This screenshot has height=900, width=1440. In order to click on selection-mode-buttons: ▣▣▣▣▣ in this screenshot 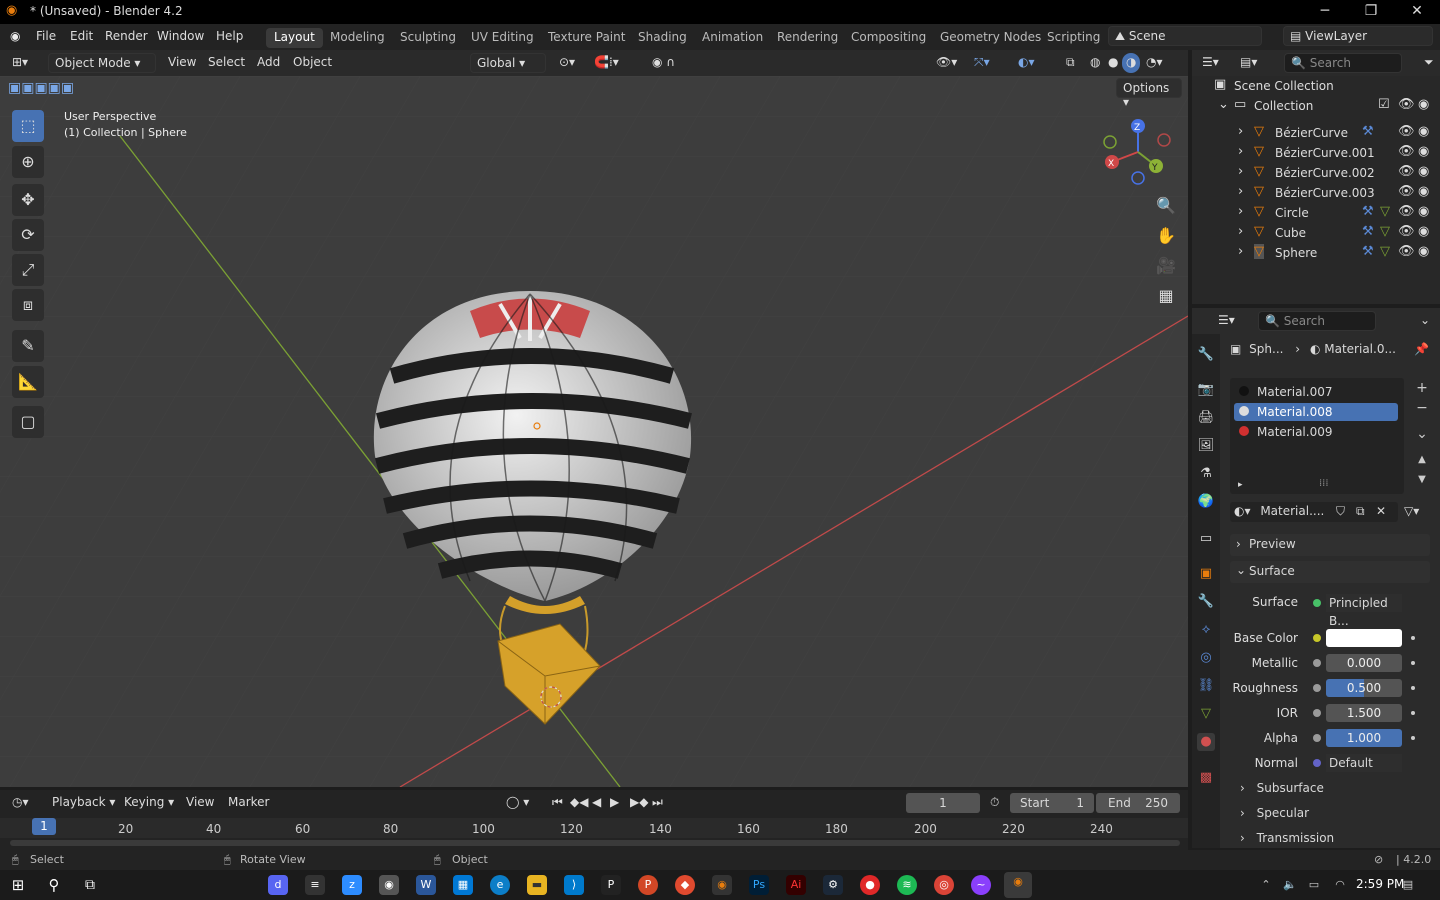, I will do `click(58, 89)`.